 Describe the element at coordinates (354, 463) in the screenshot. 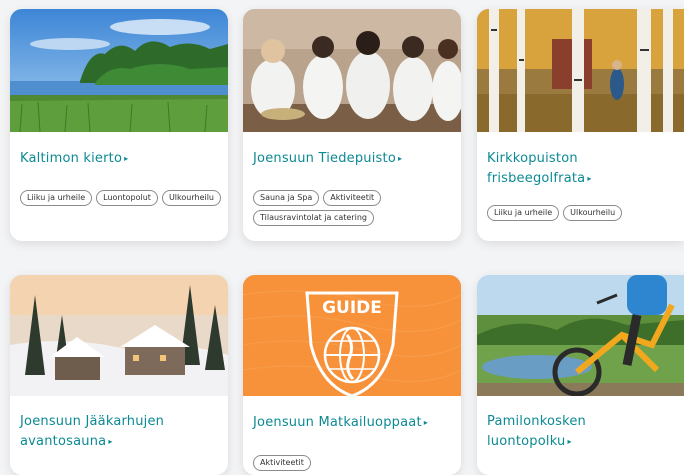

I see `tag-list: Aktiviteetit` at that location.